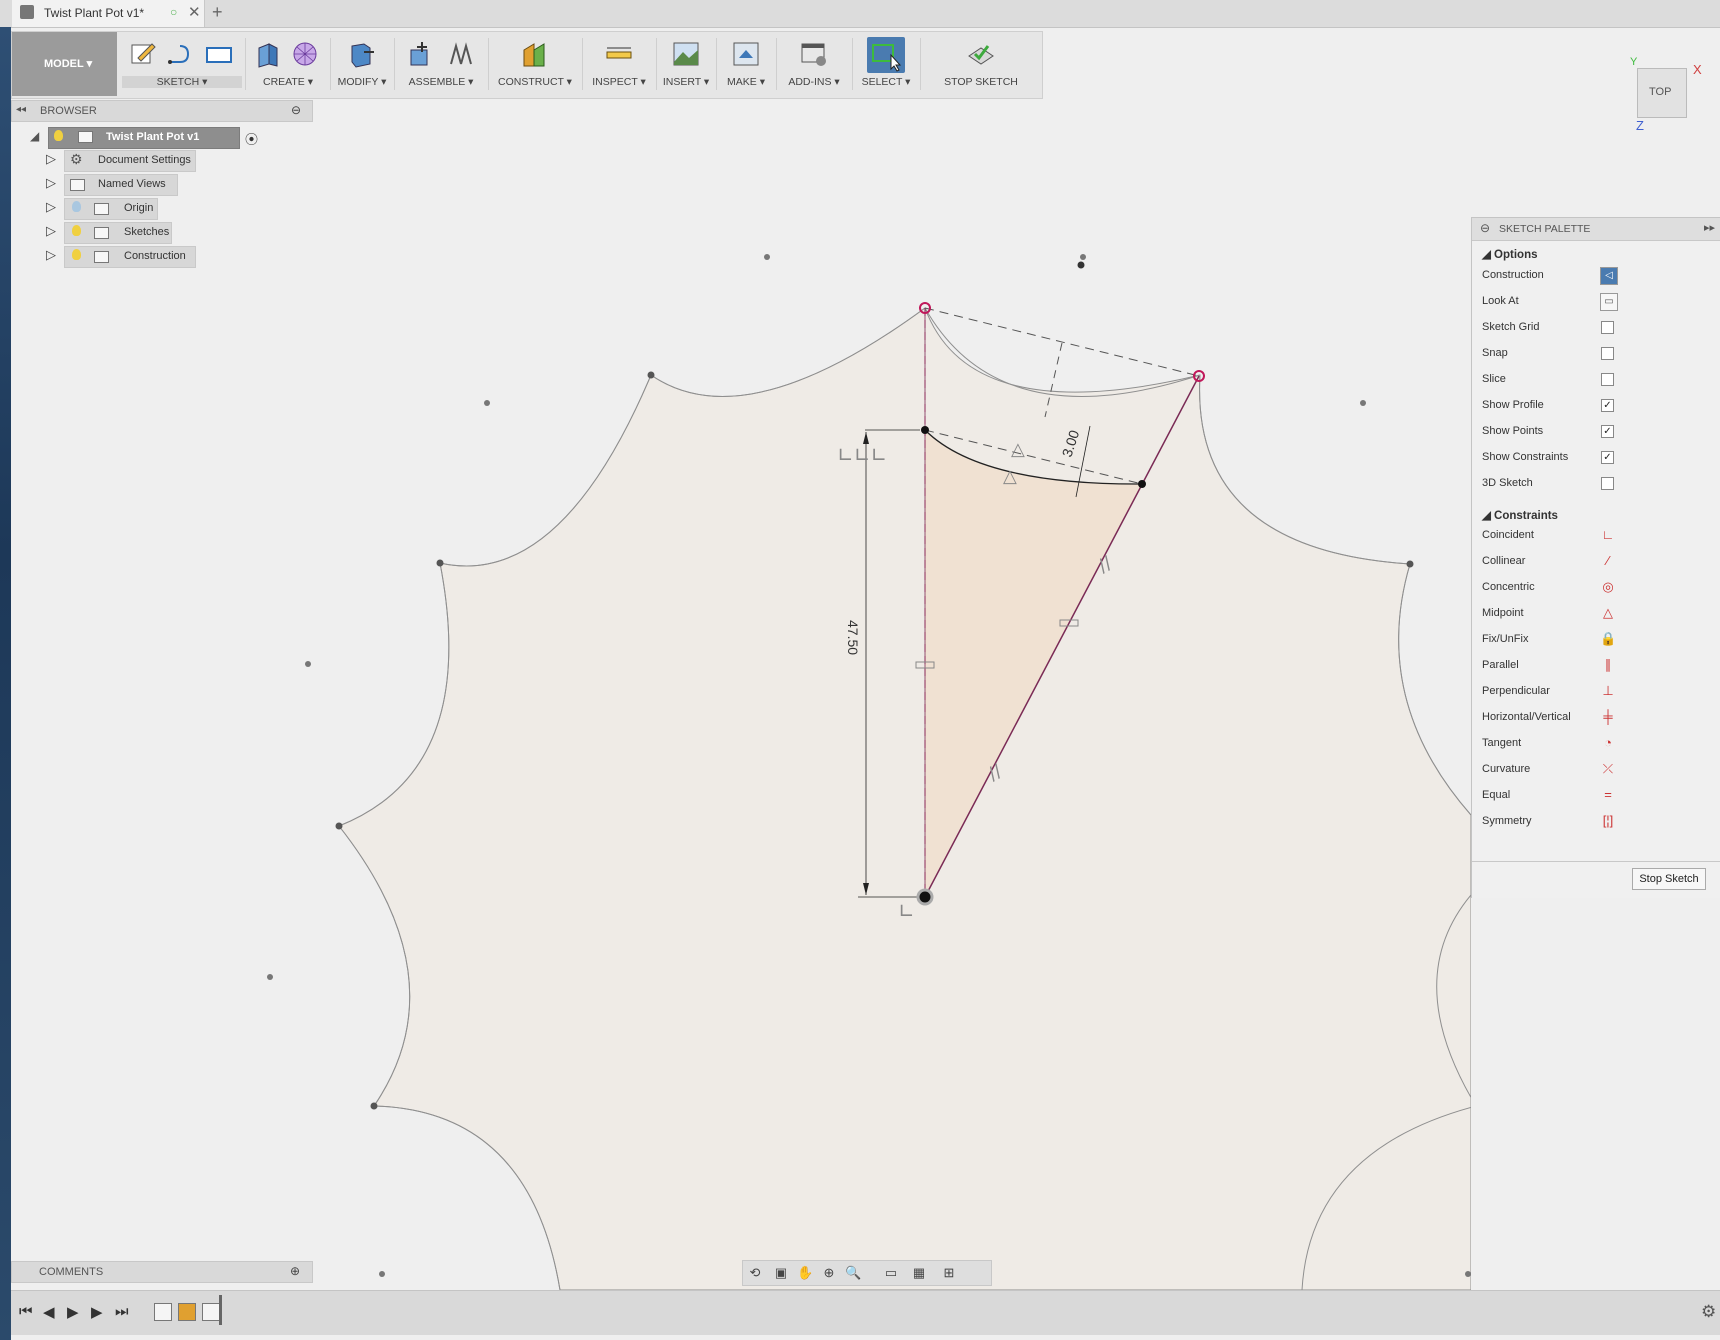  I want to click on pan-icon: ✋, so click(805, 1273).